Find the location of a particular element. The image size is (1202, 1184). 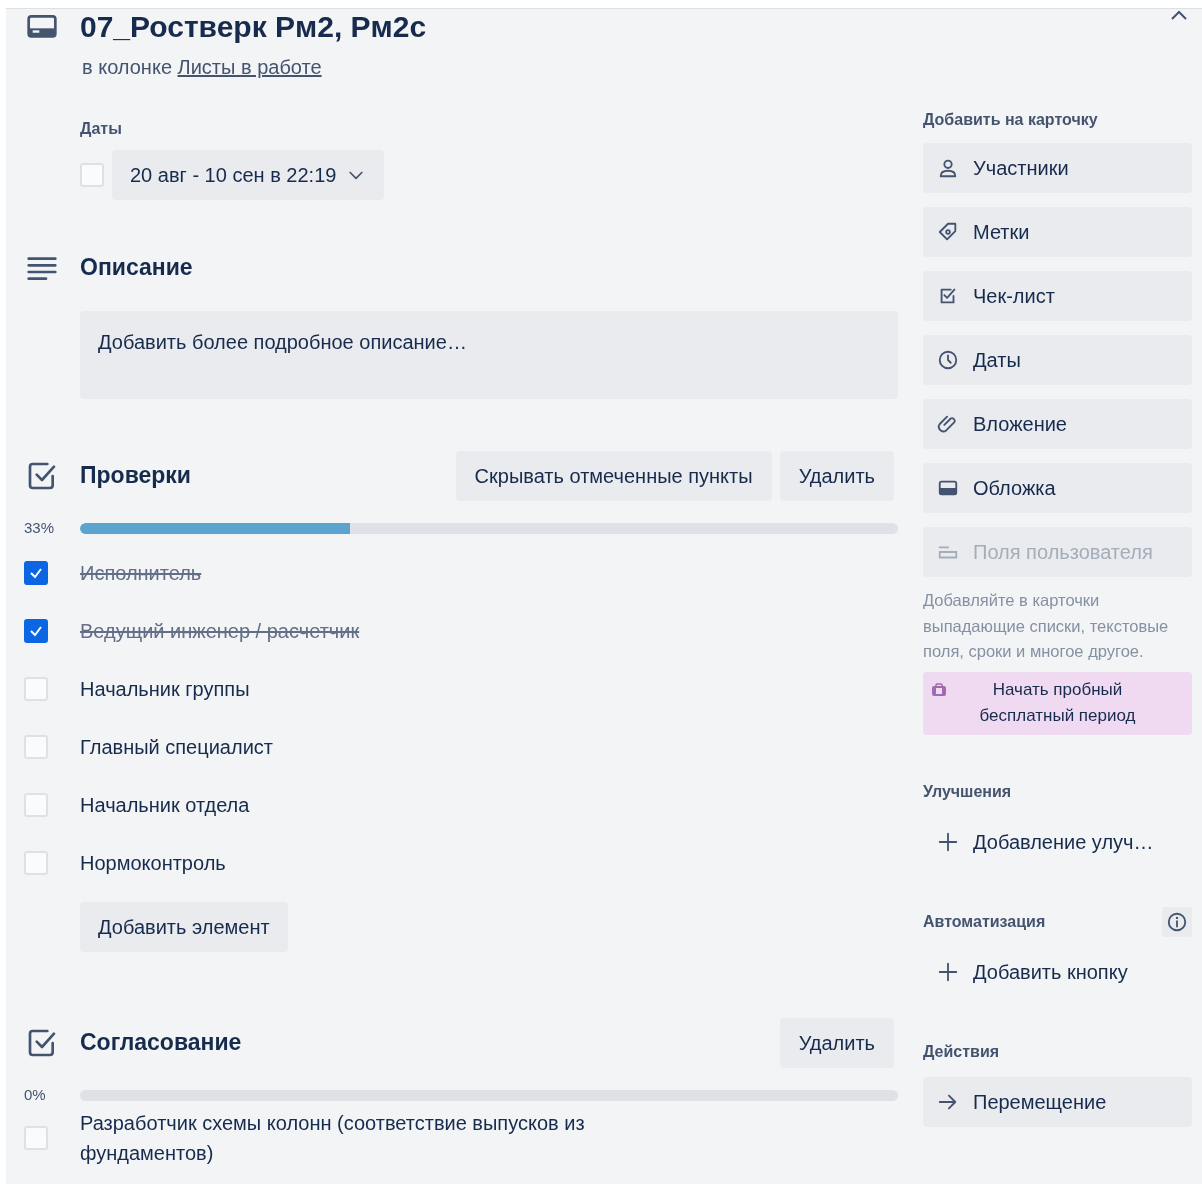

add-item-button: Добавить элемент is located at coordinates (184, 927).